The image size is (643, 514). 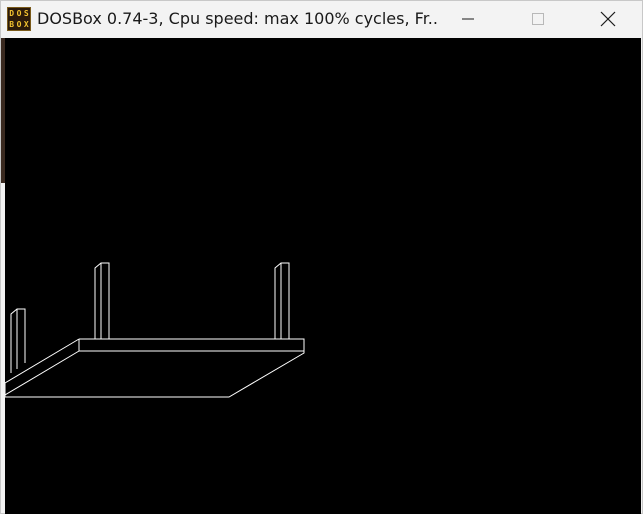 I want to click on wireframe-table, so click(x=155, y=330).